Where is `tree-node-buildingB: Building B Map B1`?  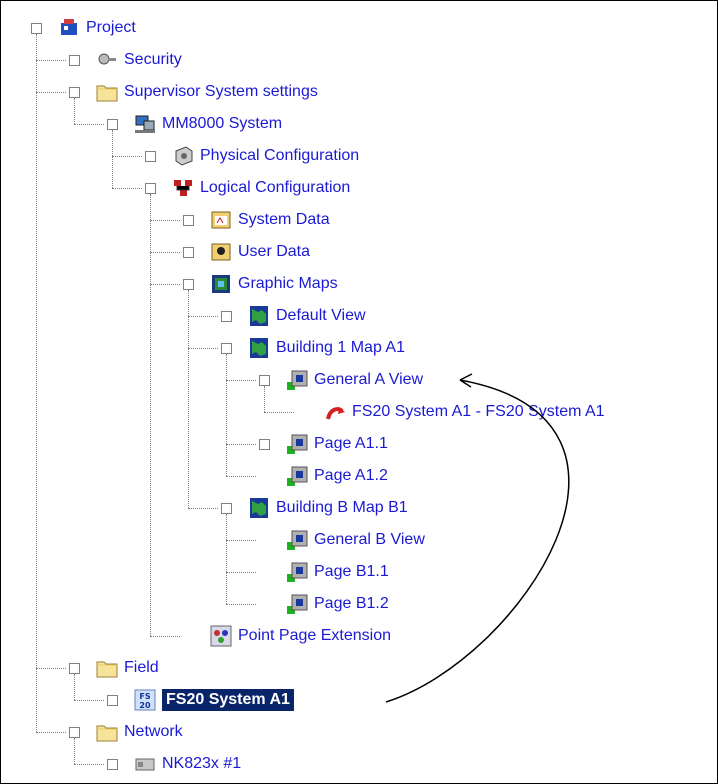
tree-node-buildingB: Building B Map B1 is located at coordinates (342, 508).